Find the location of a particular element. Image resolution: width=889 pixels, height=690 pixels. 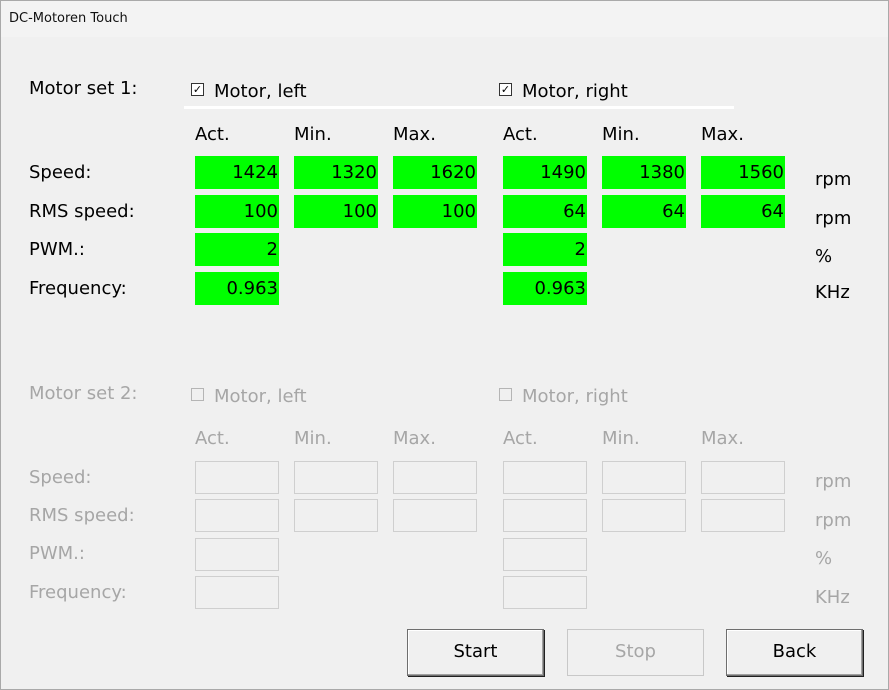

pwm-act-left-set-1: 2 is located at coordinates (237, 249).